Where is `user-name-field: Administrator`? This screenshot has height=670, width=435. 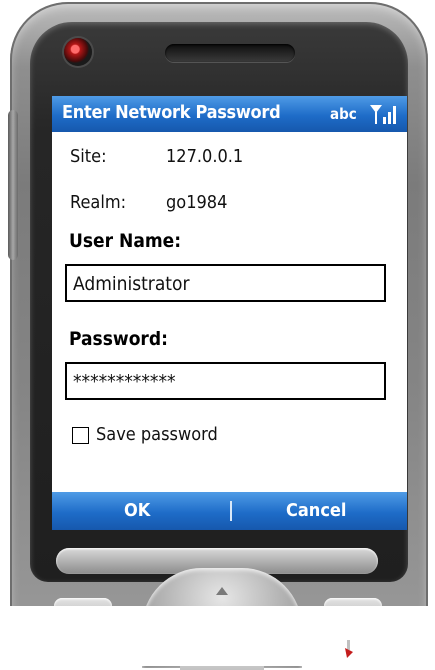 user-name-field: Administrator is located at coordinates (225, 283).